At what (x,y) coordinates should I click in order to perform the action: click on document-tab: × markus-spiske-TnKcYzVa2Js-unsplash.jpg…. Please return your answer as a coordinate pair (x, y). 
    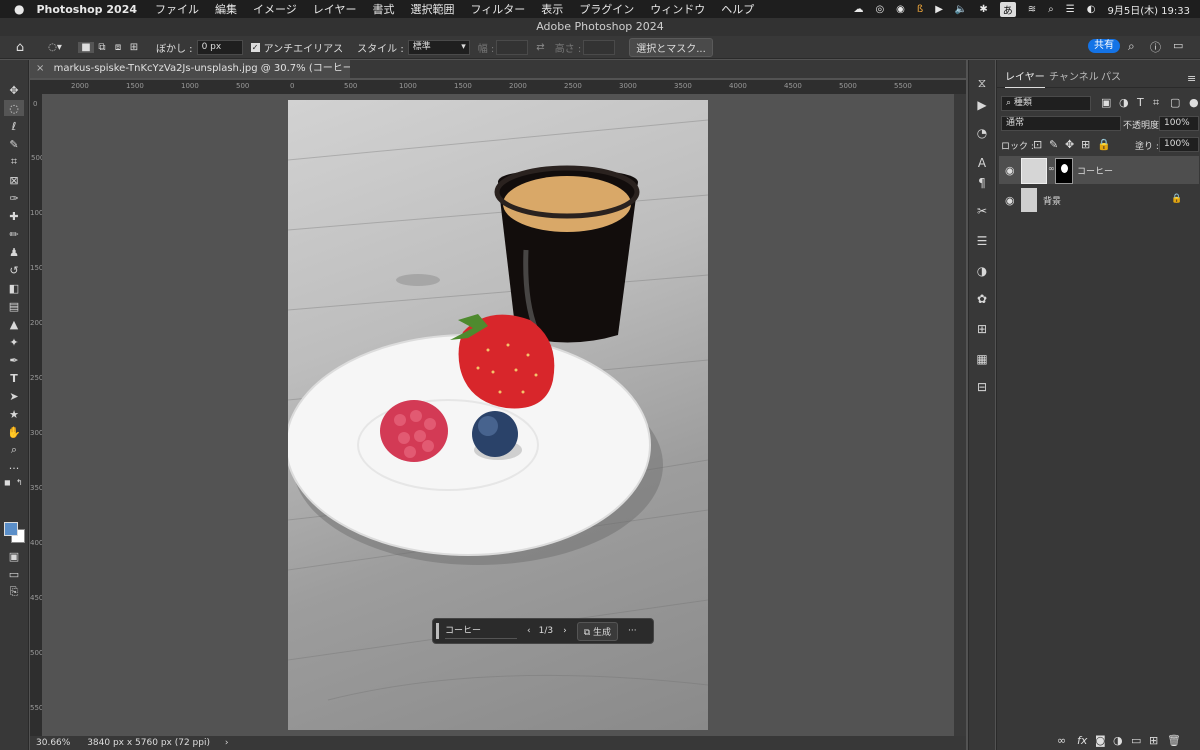
    Looking at the image, I should click on (216, 69).